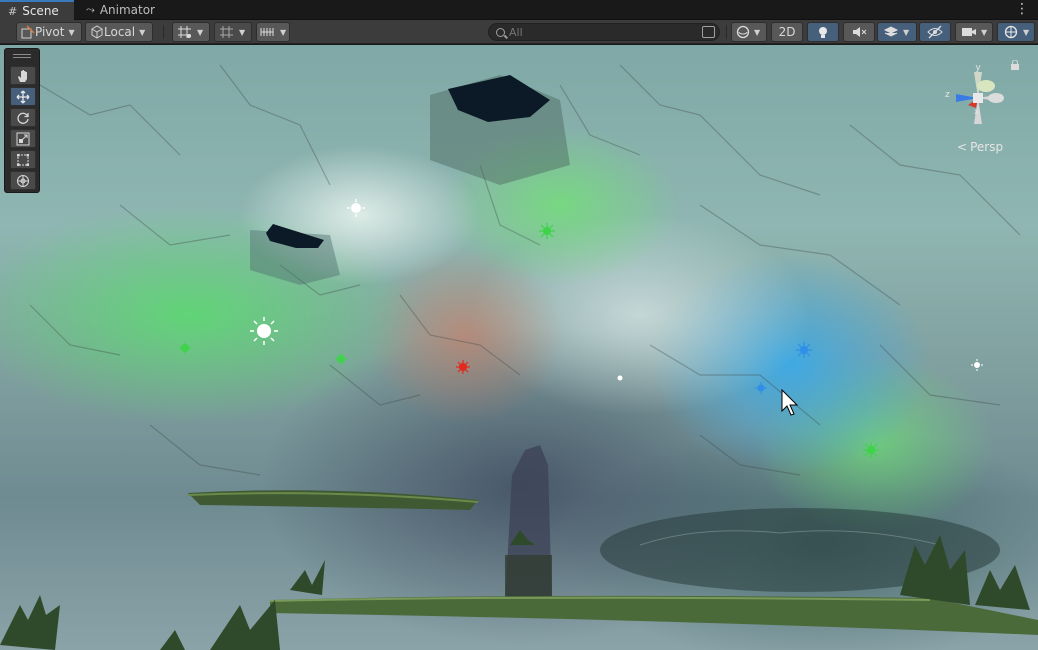  Describe the element at coordinates (226, 32) in the screenshot. I see `grid-icon` at that location.